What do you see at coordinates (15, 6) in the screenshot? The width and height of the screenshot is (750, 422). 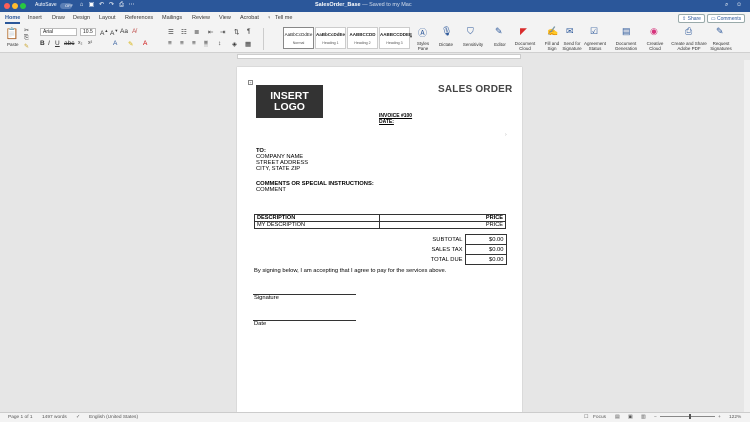 I see `minimize-window-button` at bounding box center [15, 6].